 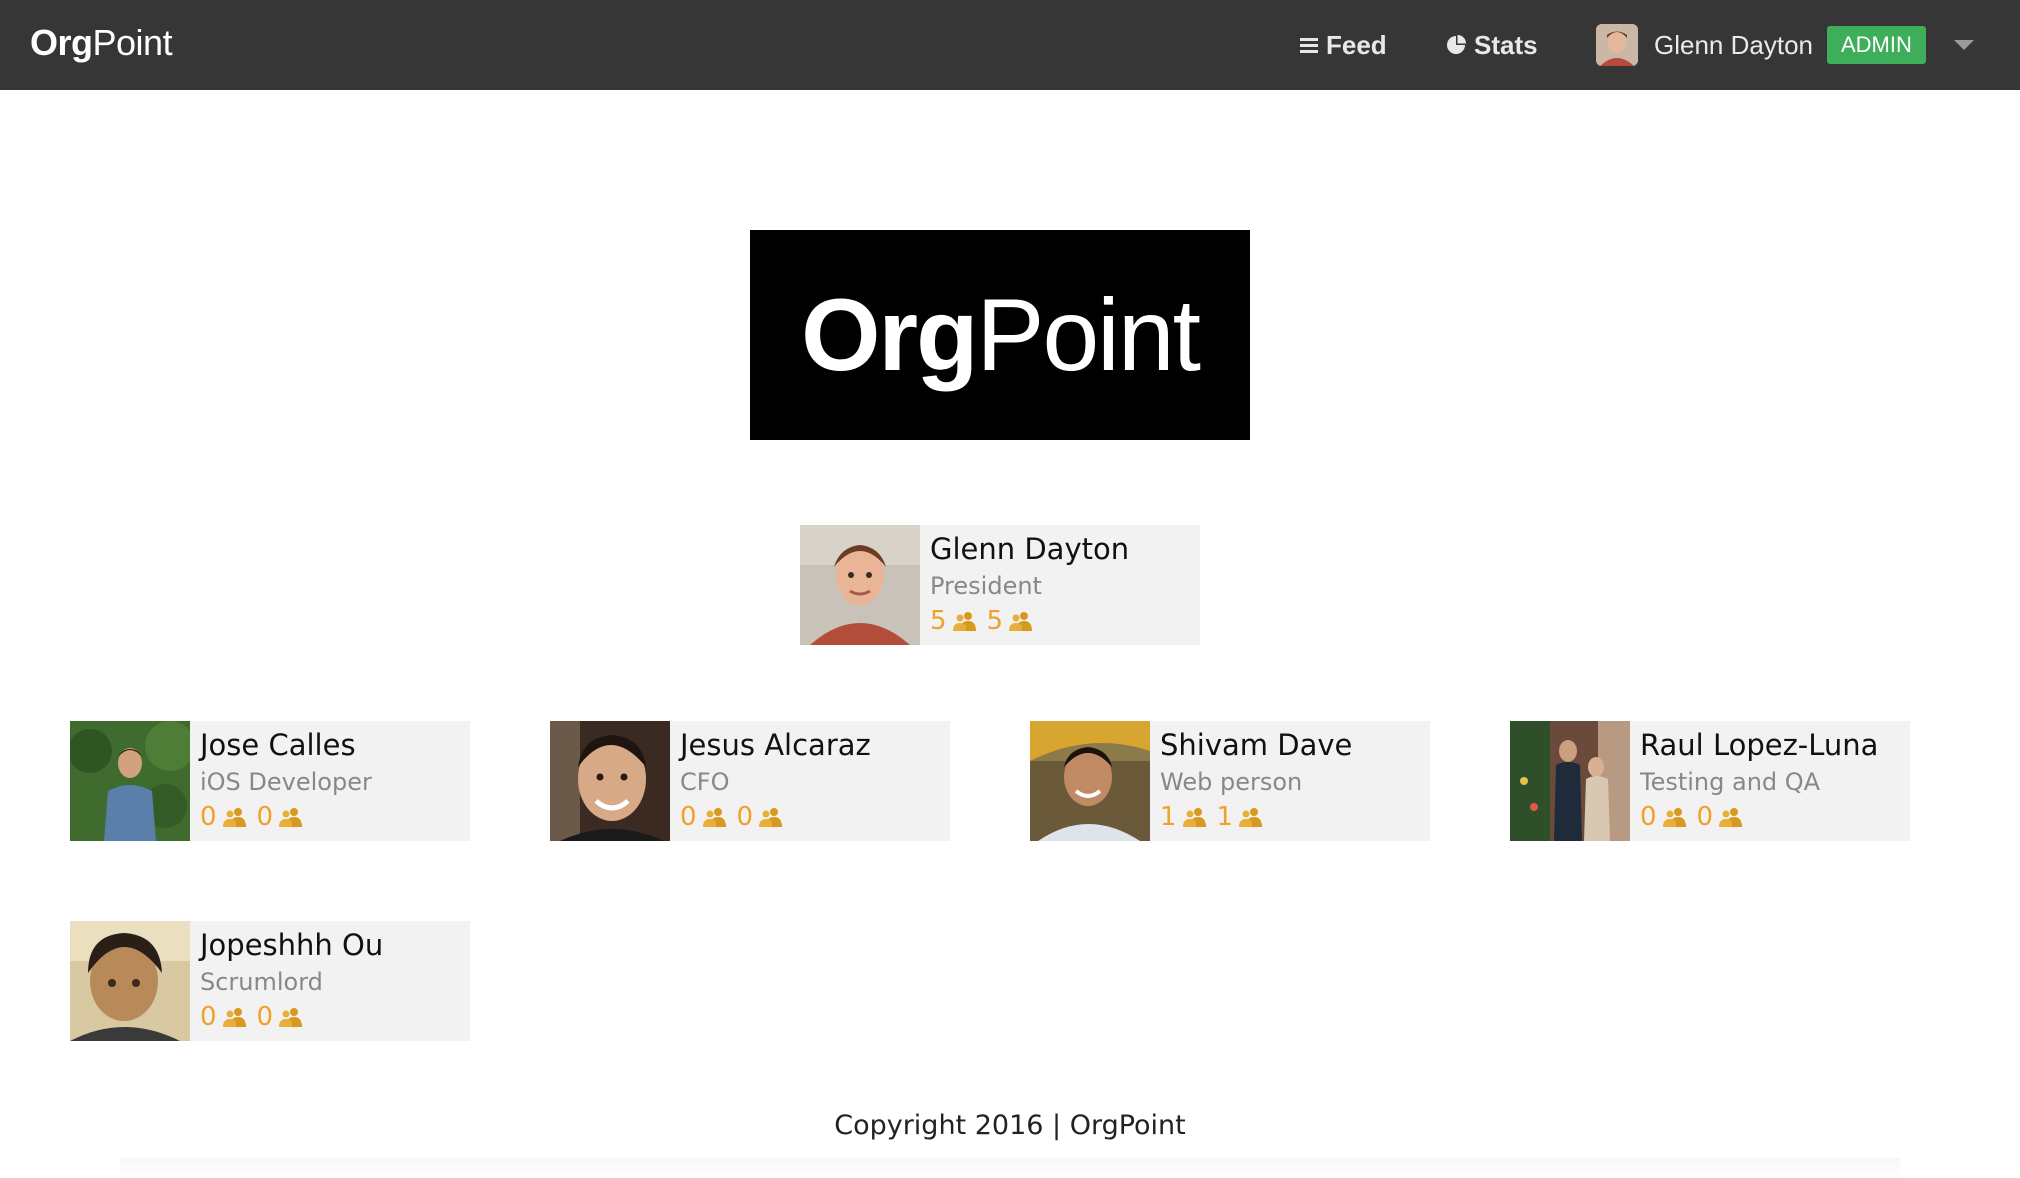 What do you see at coordinates (1963, 45) in the screenshot?
I see `caret-down-icon` at bounding box center [1963, 45].